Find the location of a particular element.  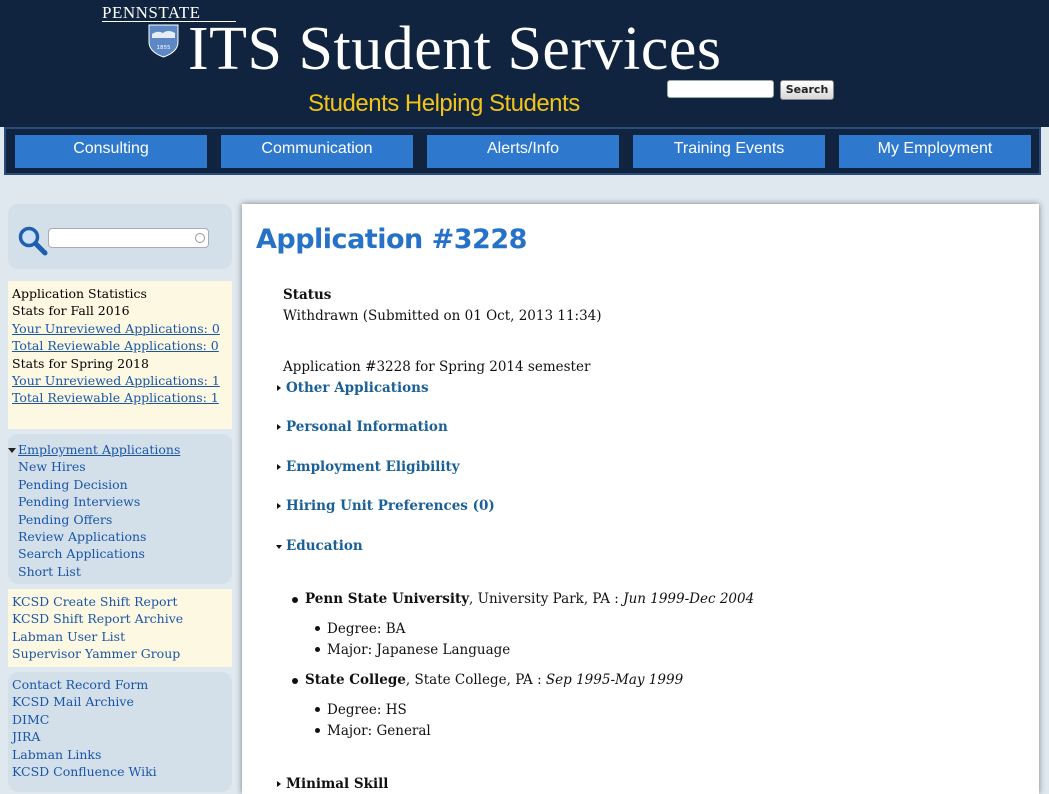

page-title: Application #3228 is located at coordinates (391, 239).